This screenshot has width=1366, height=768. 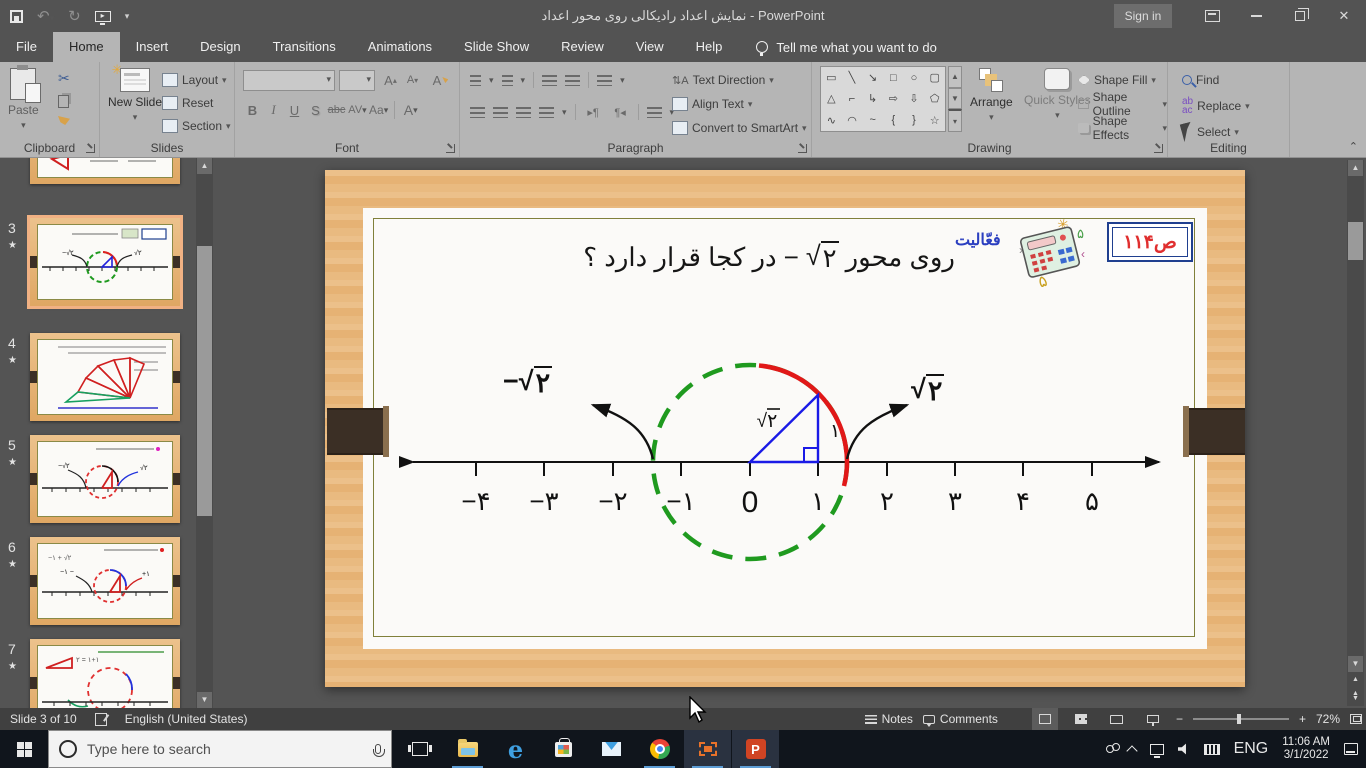 What do you see at coordinates (357, 110) in the screenshot?
I see `character-spacing-button: AV ▾` at bounding box center [357, 110].